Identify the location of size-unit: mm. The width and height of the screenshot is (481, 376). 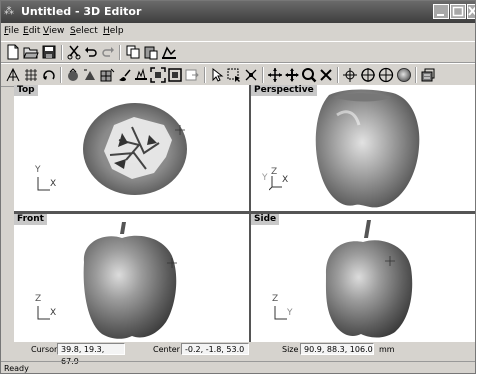
(387, 349).